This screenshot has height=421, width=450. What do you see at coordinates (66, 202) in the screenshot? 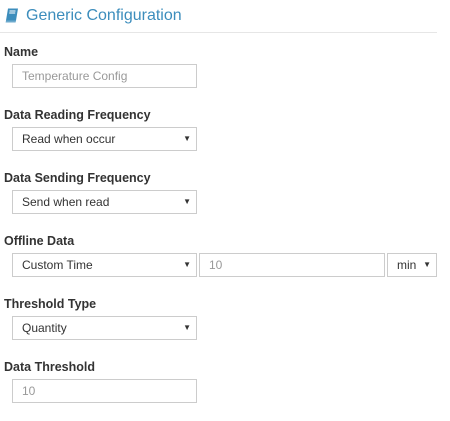
I see `data-sending-frequency-value: Send when read` at bounding box center [66, 202].